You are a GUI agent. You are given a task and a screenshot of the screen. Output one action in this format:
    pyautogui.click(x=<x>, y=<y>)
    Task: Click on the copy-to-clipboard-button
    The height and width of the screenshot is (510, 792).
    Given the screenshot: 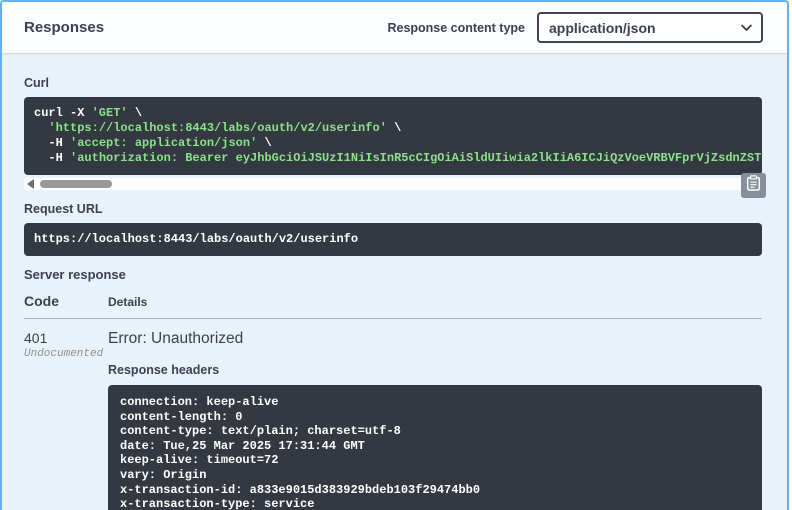 What is the action you would take?
    pyautogui.click(x=753, y=185)
    